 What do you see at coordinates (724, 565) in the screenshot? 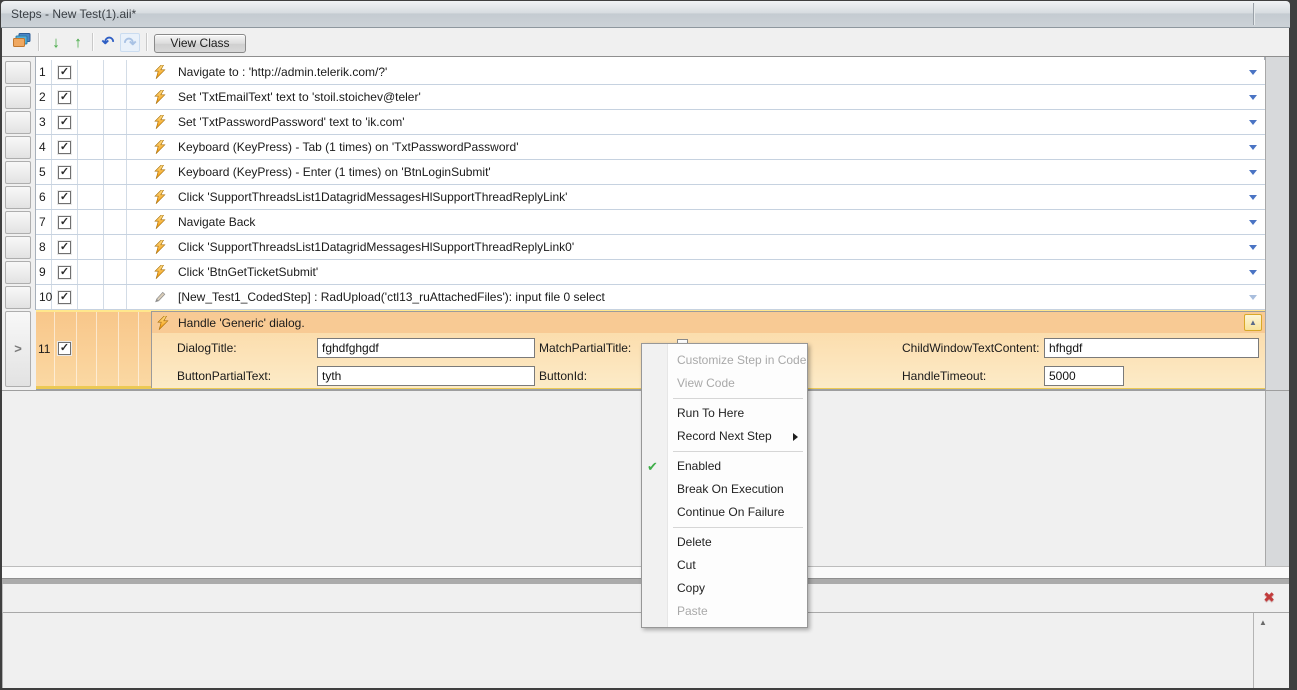
I see `menu-item-cut: Cut` at bounding box center [724, 565].